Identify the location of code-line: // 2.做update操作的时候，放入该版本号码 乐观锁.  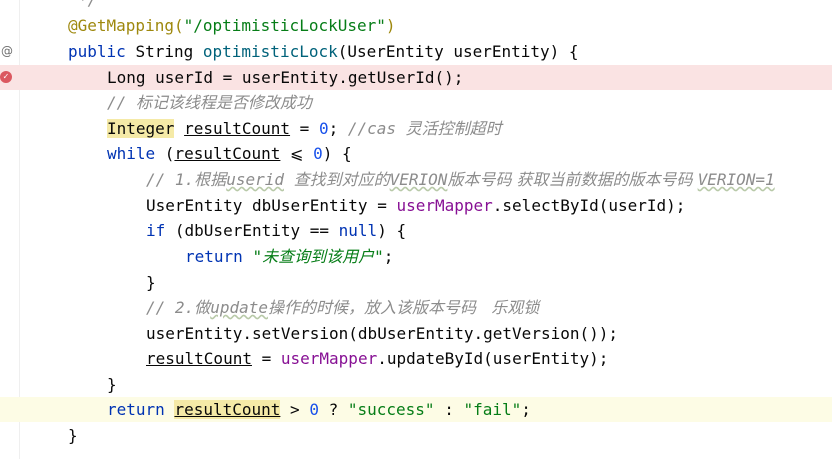
(416, 307).